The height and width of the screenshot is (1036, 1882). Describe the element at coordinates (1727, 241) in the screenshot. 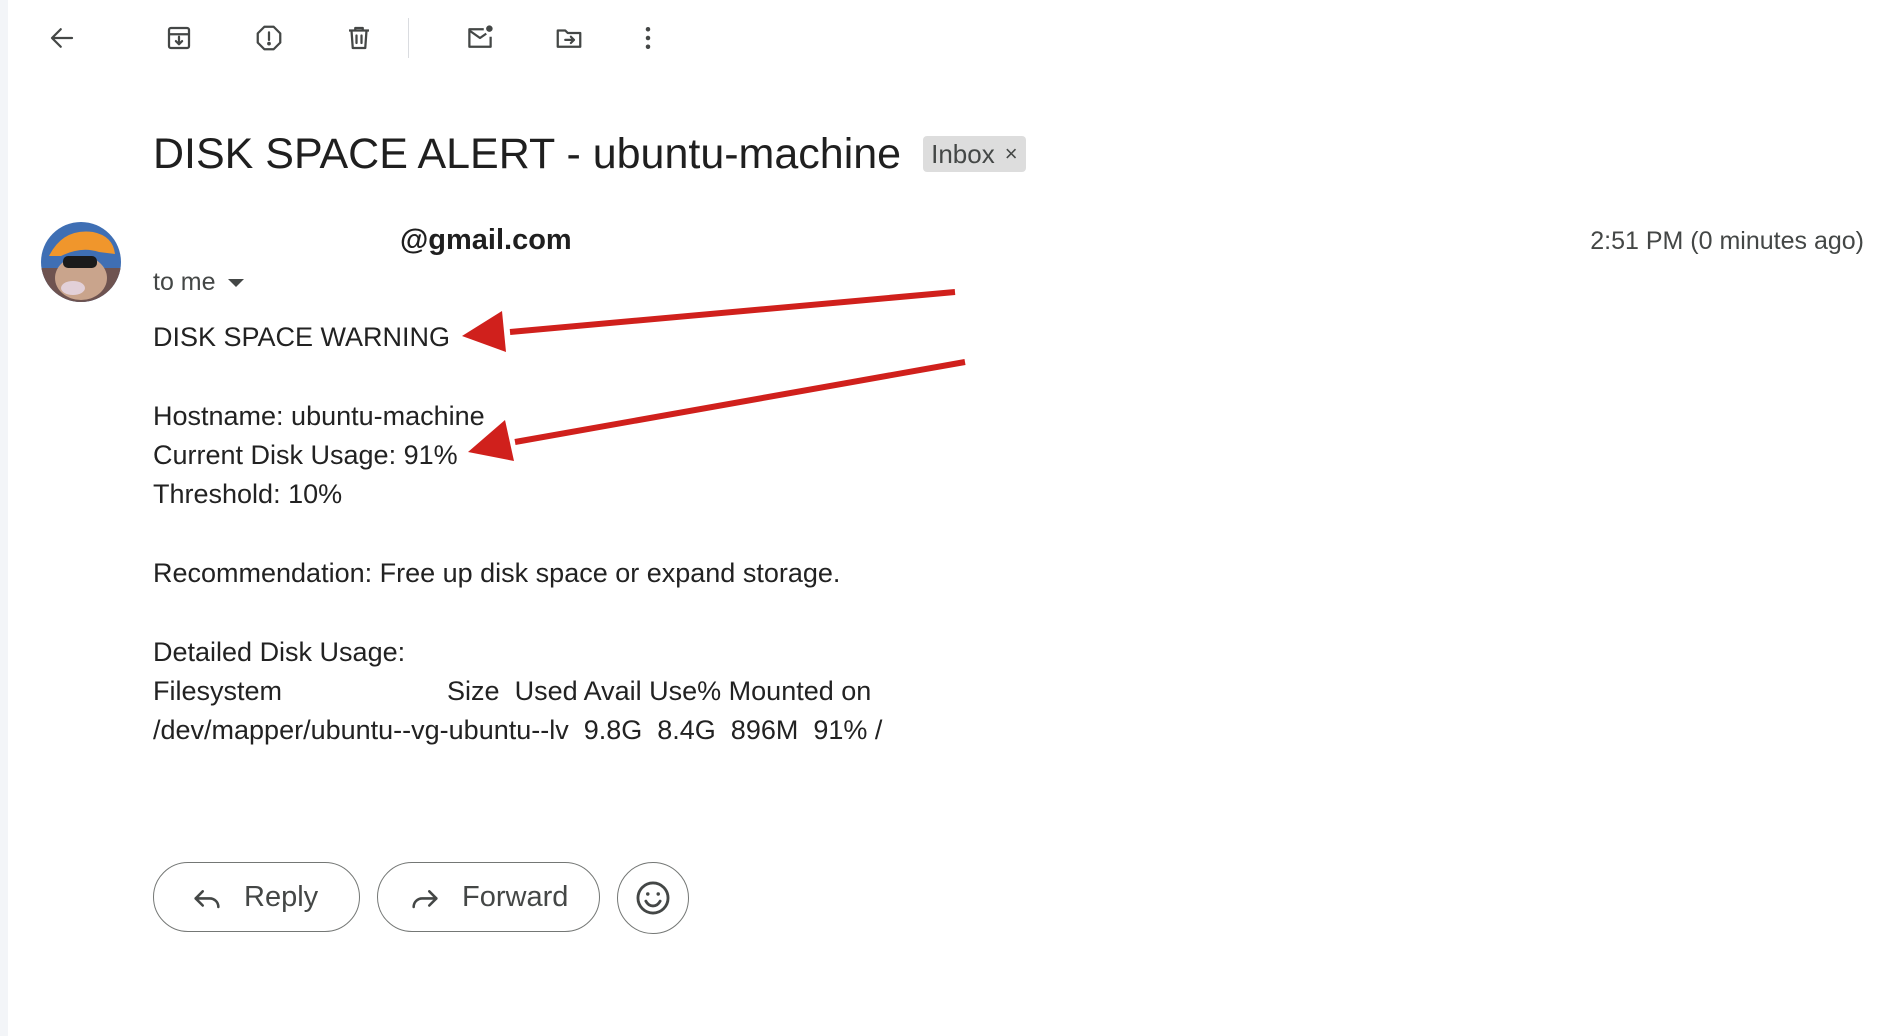

I see `email-timestamp: 2:51 PM (0 minutes ago)` at that location.